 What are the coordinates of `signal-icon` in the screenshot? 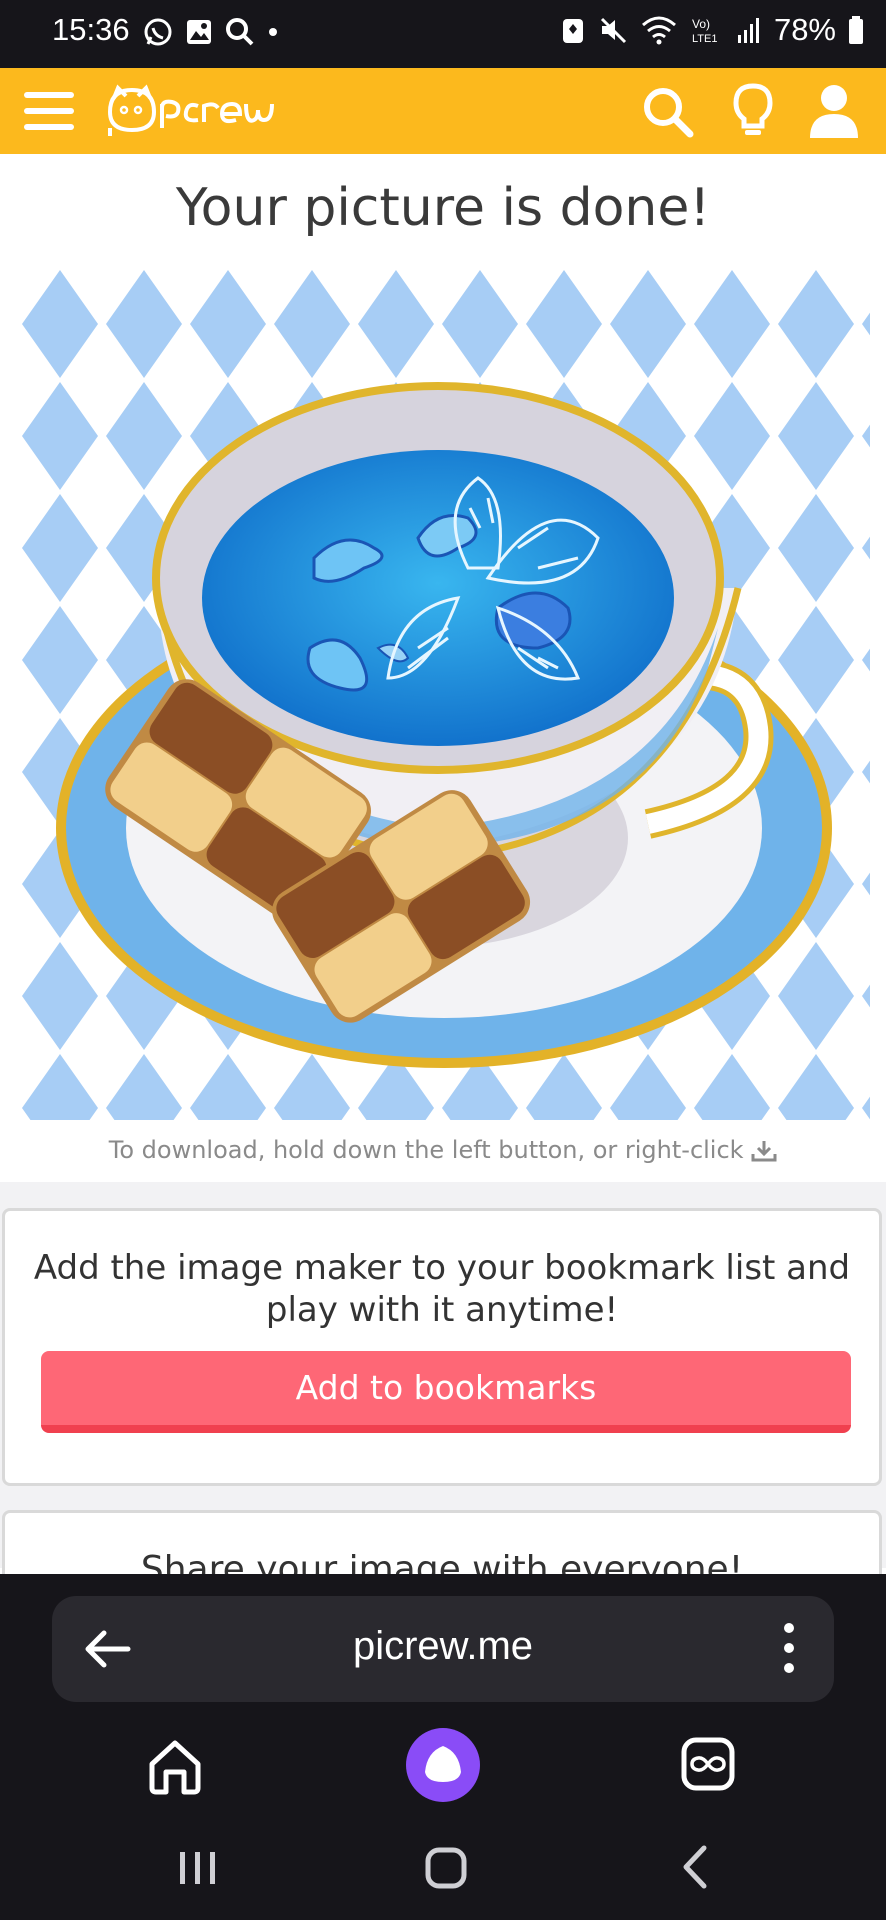 It's located at (748, 30).